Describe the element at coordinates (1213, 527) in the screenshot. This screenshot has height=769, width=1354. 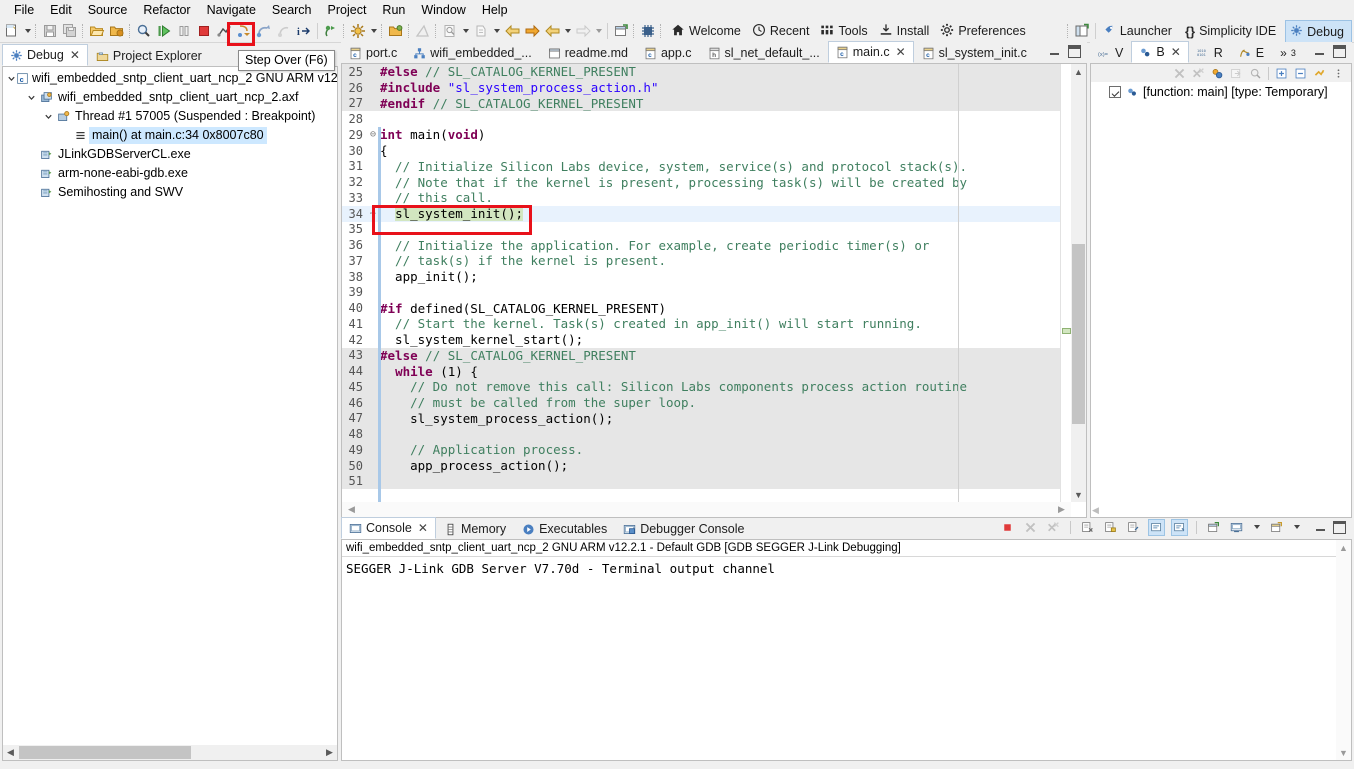
I see `new-console-view-icon` at that location.